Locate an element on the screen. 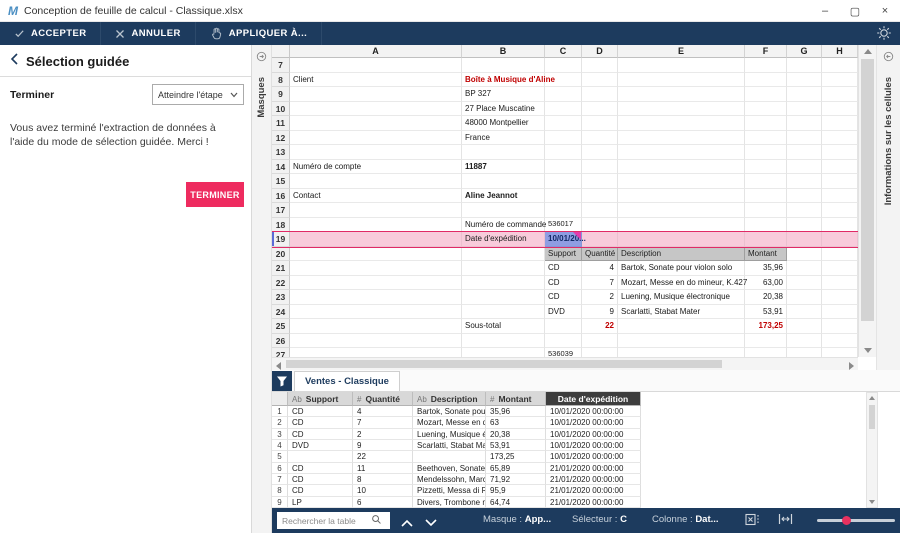  cell-D19 is located at coordinates (600, 239).